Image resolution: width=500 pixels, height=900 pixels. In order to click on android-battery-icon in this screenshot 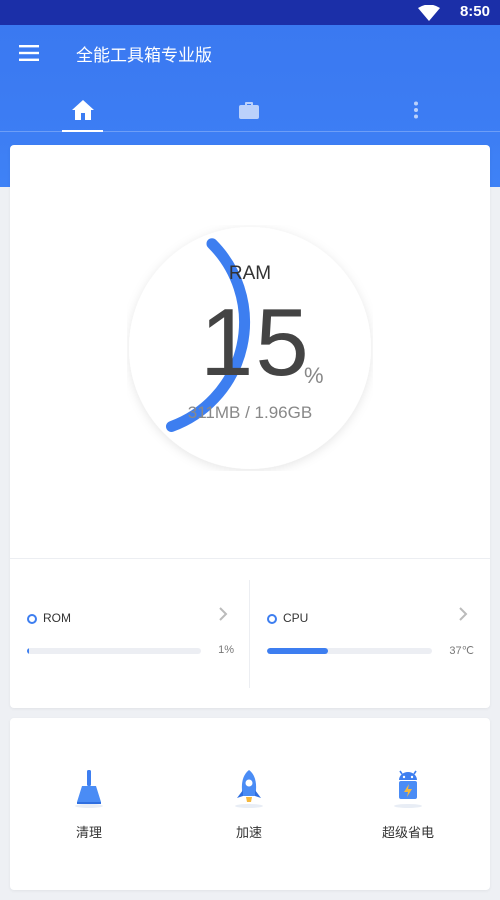, I will do `click(408, 789)`.